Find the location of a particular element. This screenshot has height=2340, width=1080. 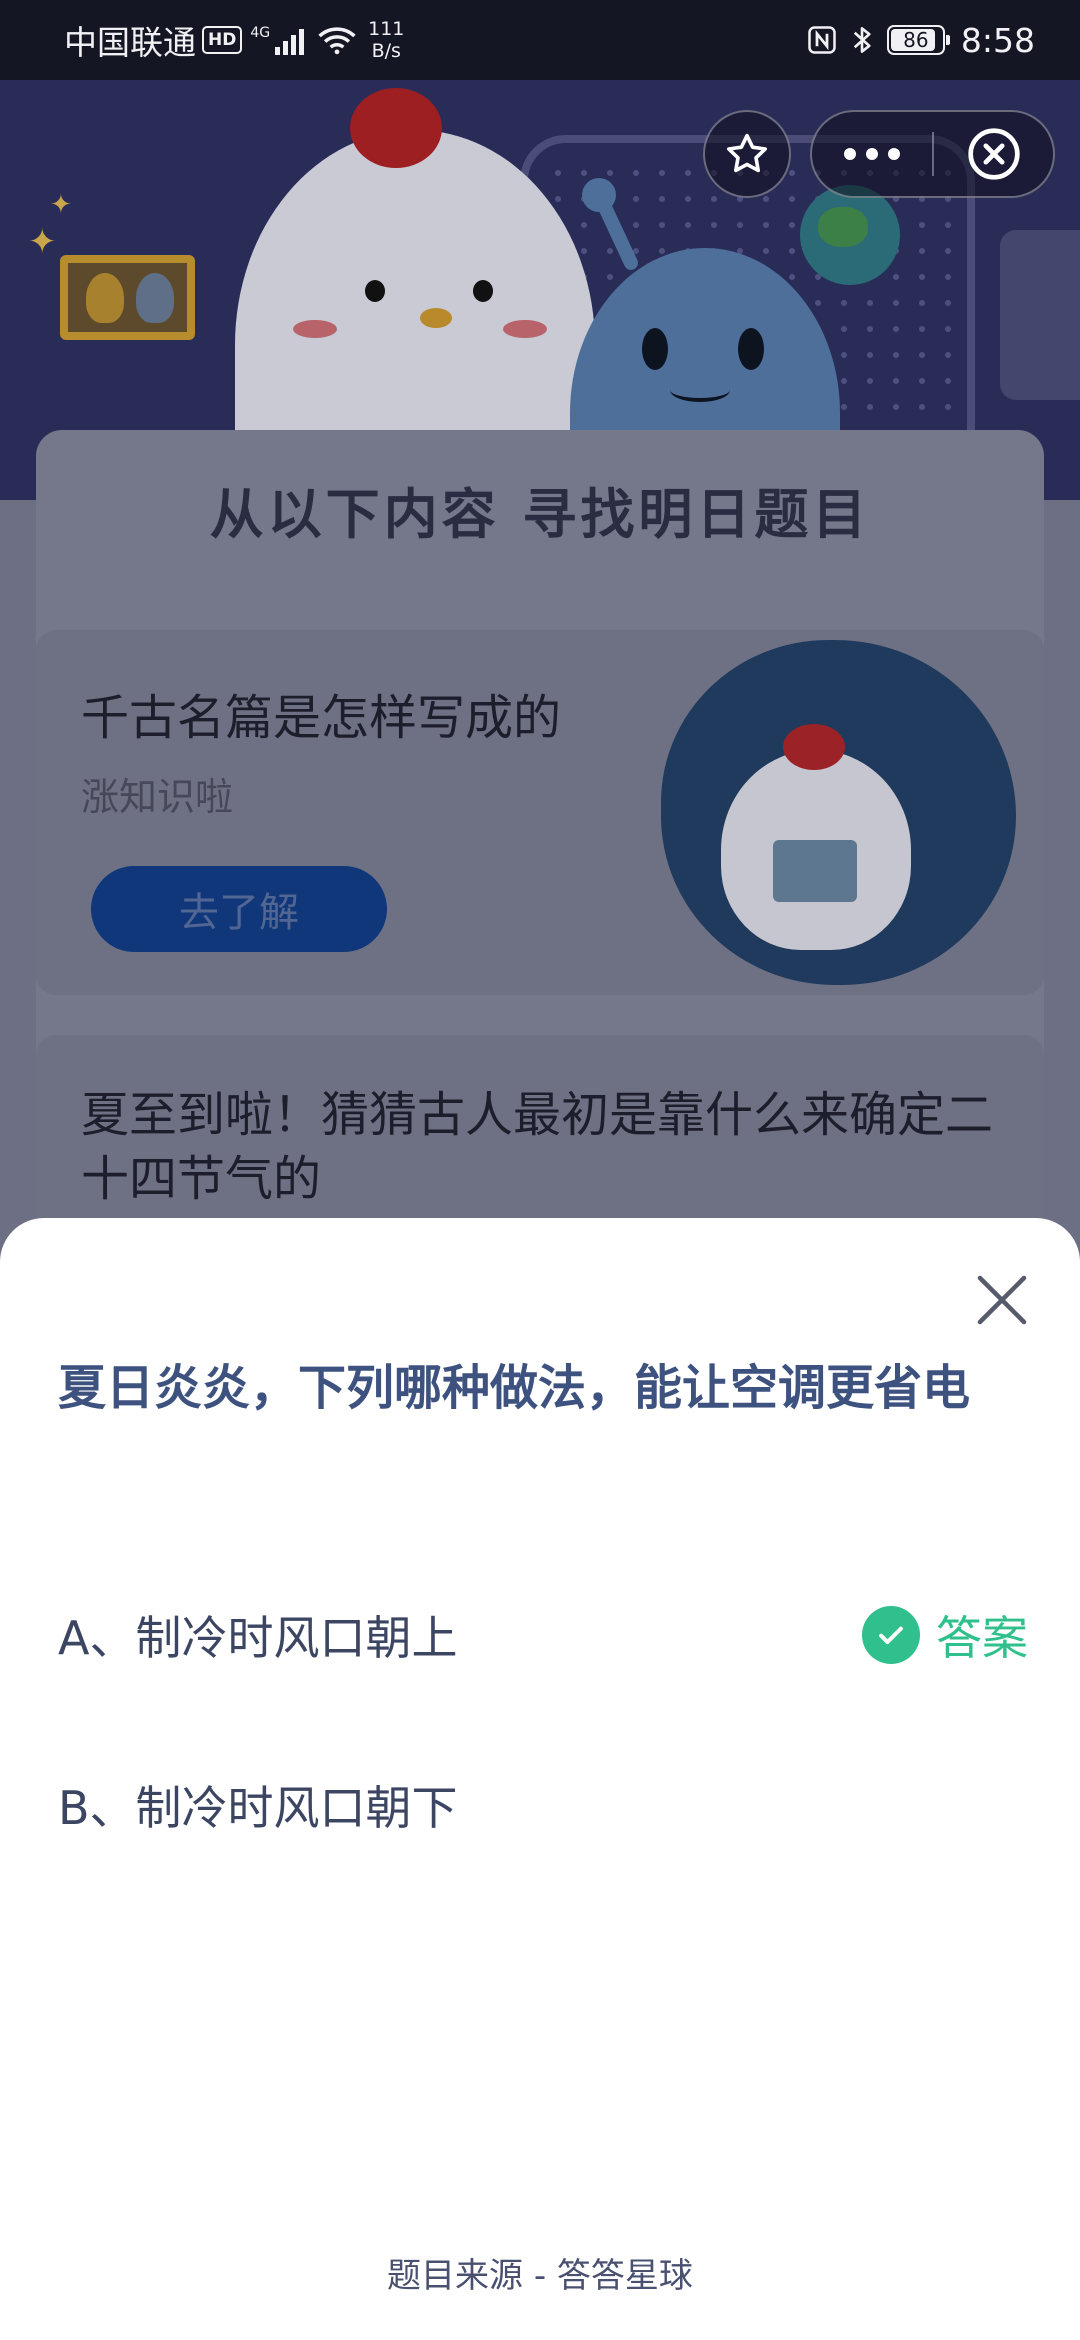

star-icon is located at coordinates (747, 153).